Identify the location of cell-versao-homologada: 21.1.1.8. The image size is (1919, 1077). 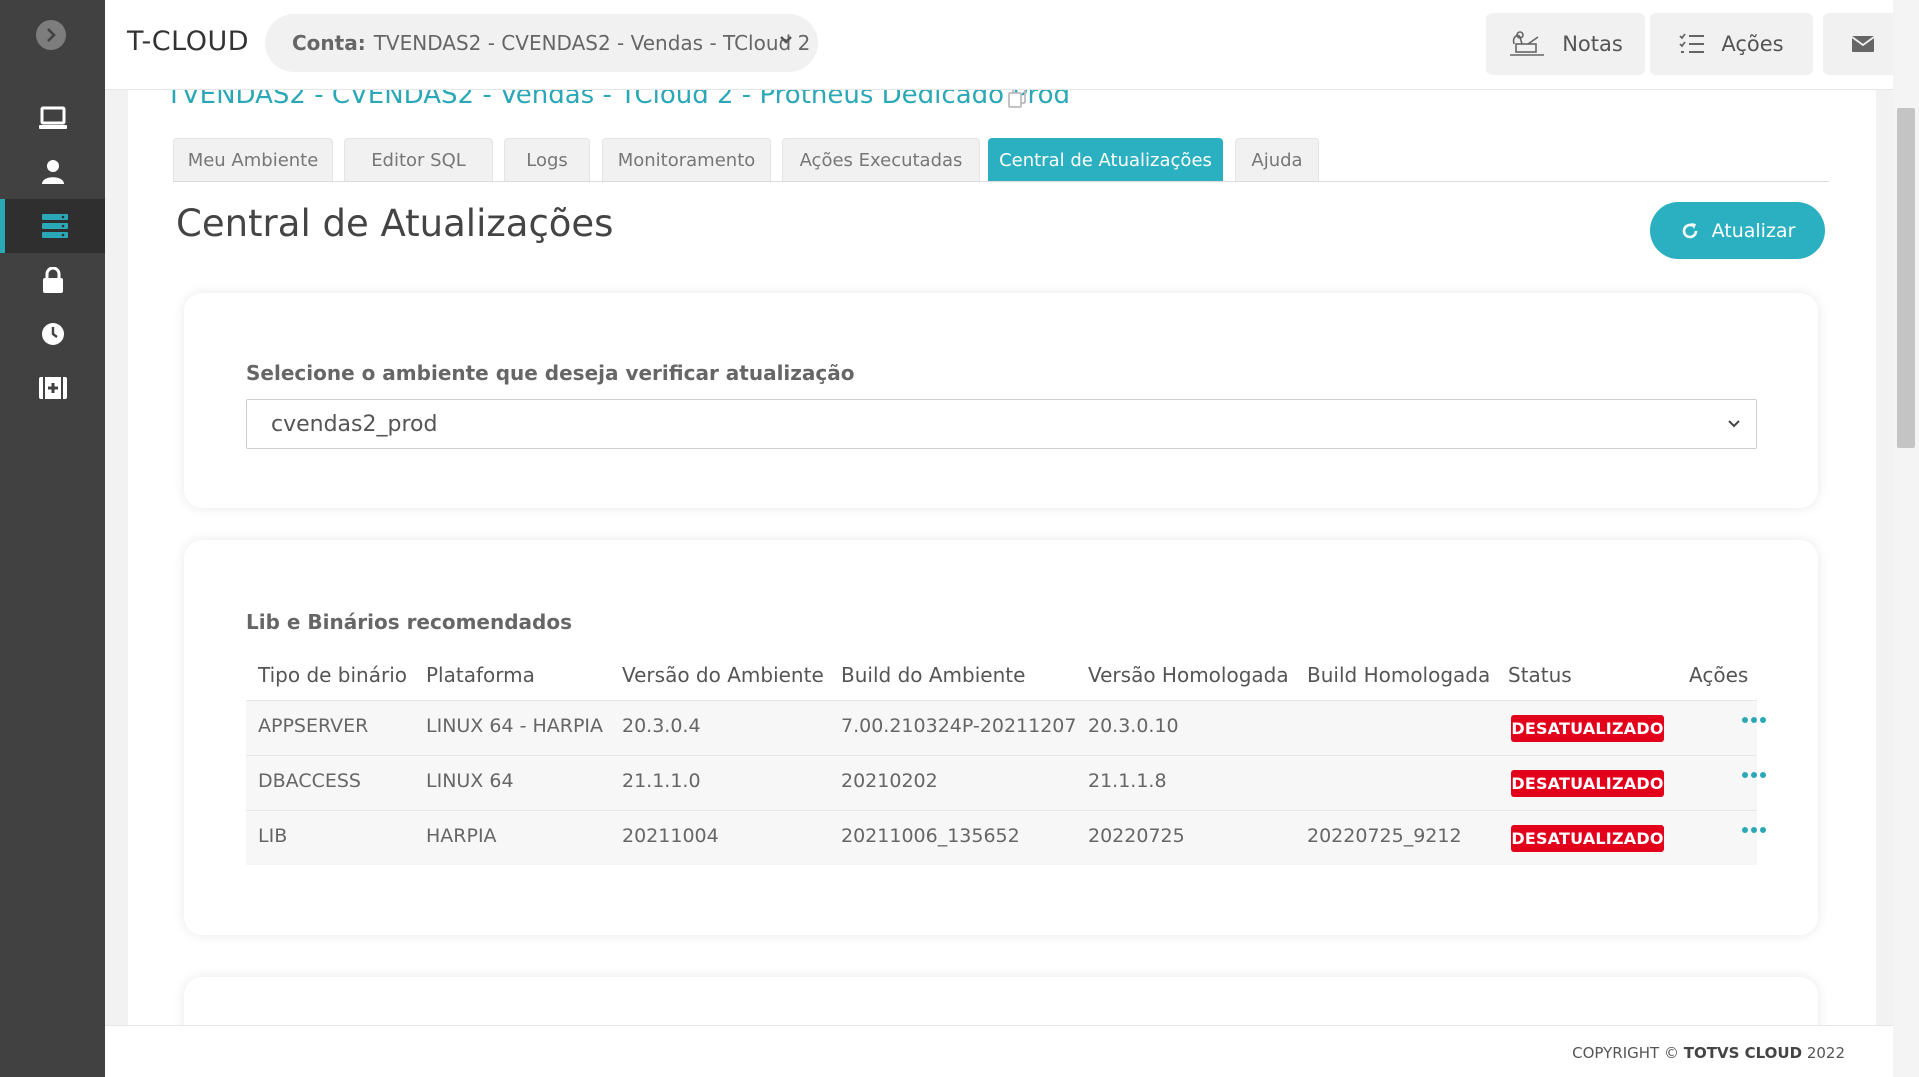
(1127, 781).